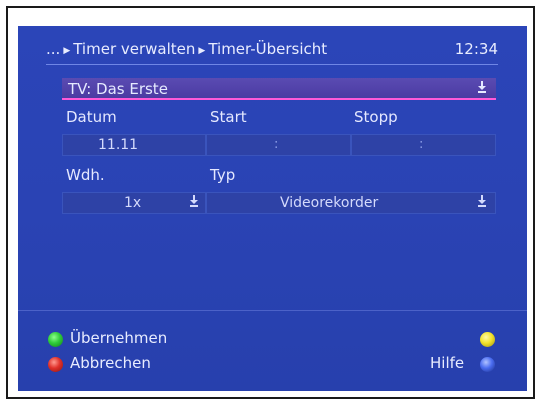  What do you see at coordinates (476, 49) in the screenshot?
I see `clock: 12:34` at bounding box center [476, 49].